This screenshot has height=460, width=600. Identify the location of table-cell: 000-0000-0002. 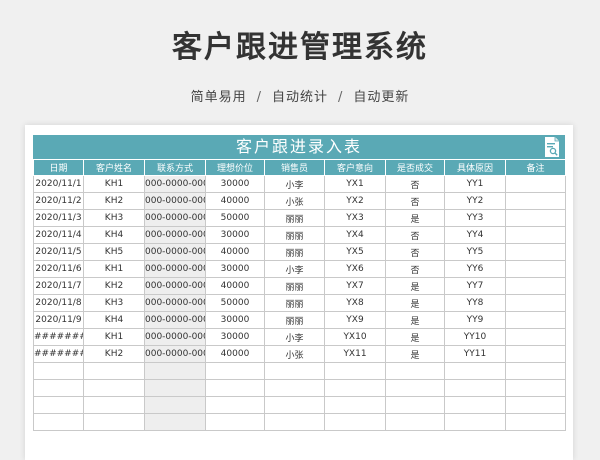
(175, 218).